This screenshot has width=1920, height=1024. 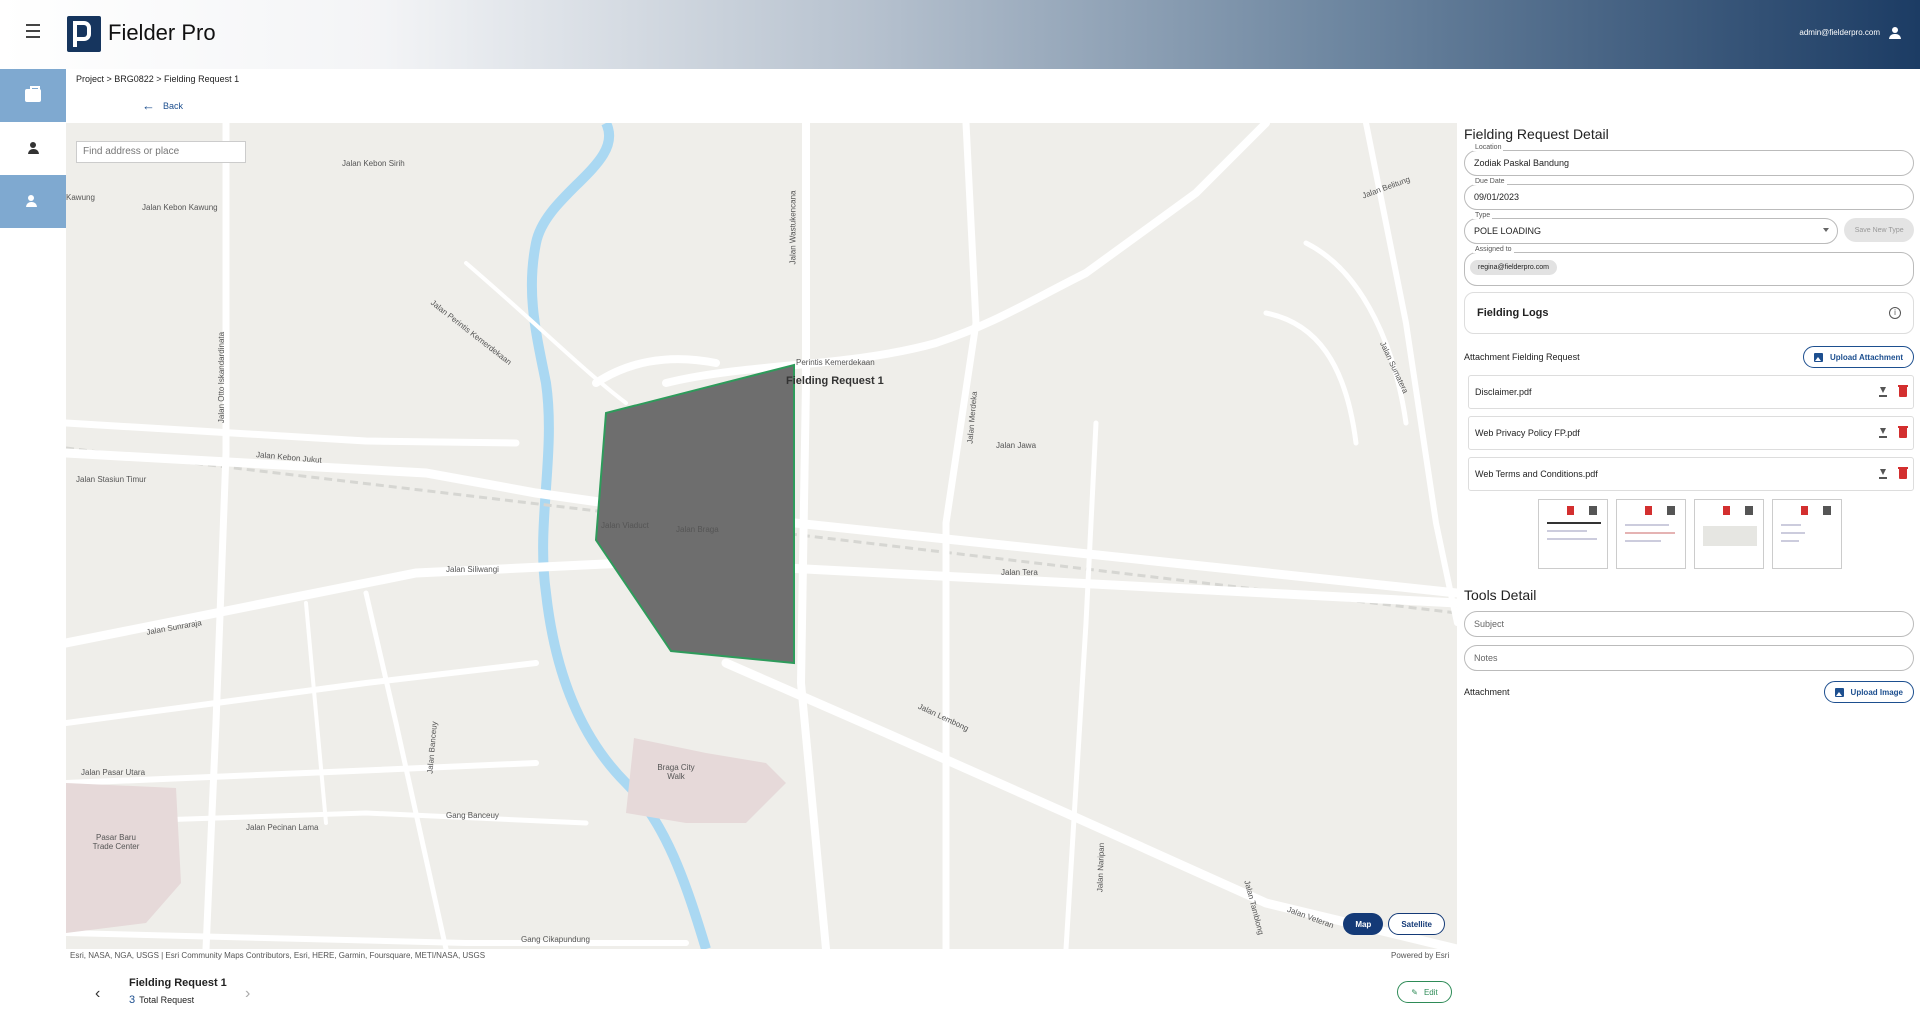 I want to click on location-value: Zodiak Paskal Bandung, so click(x=1522, y=163).